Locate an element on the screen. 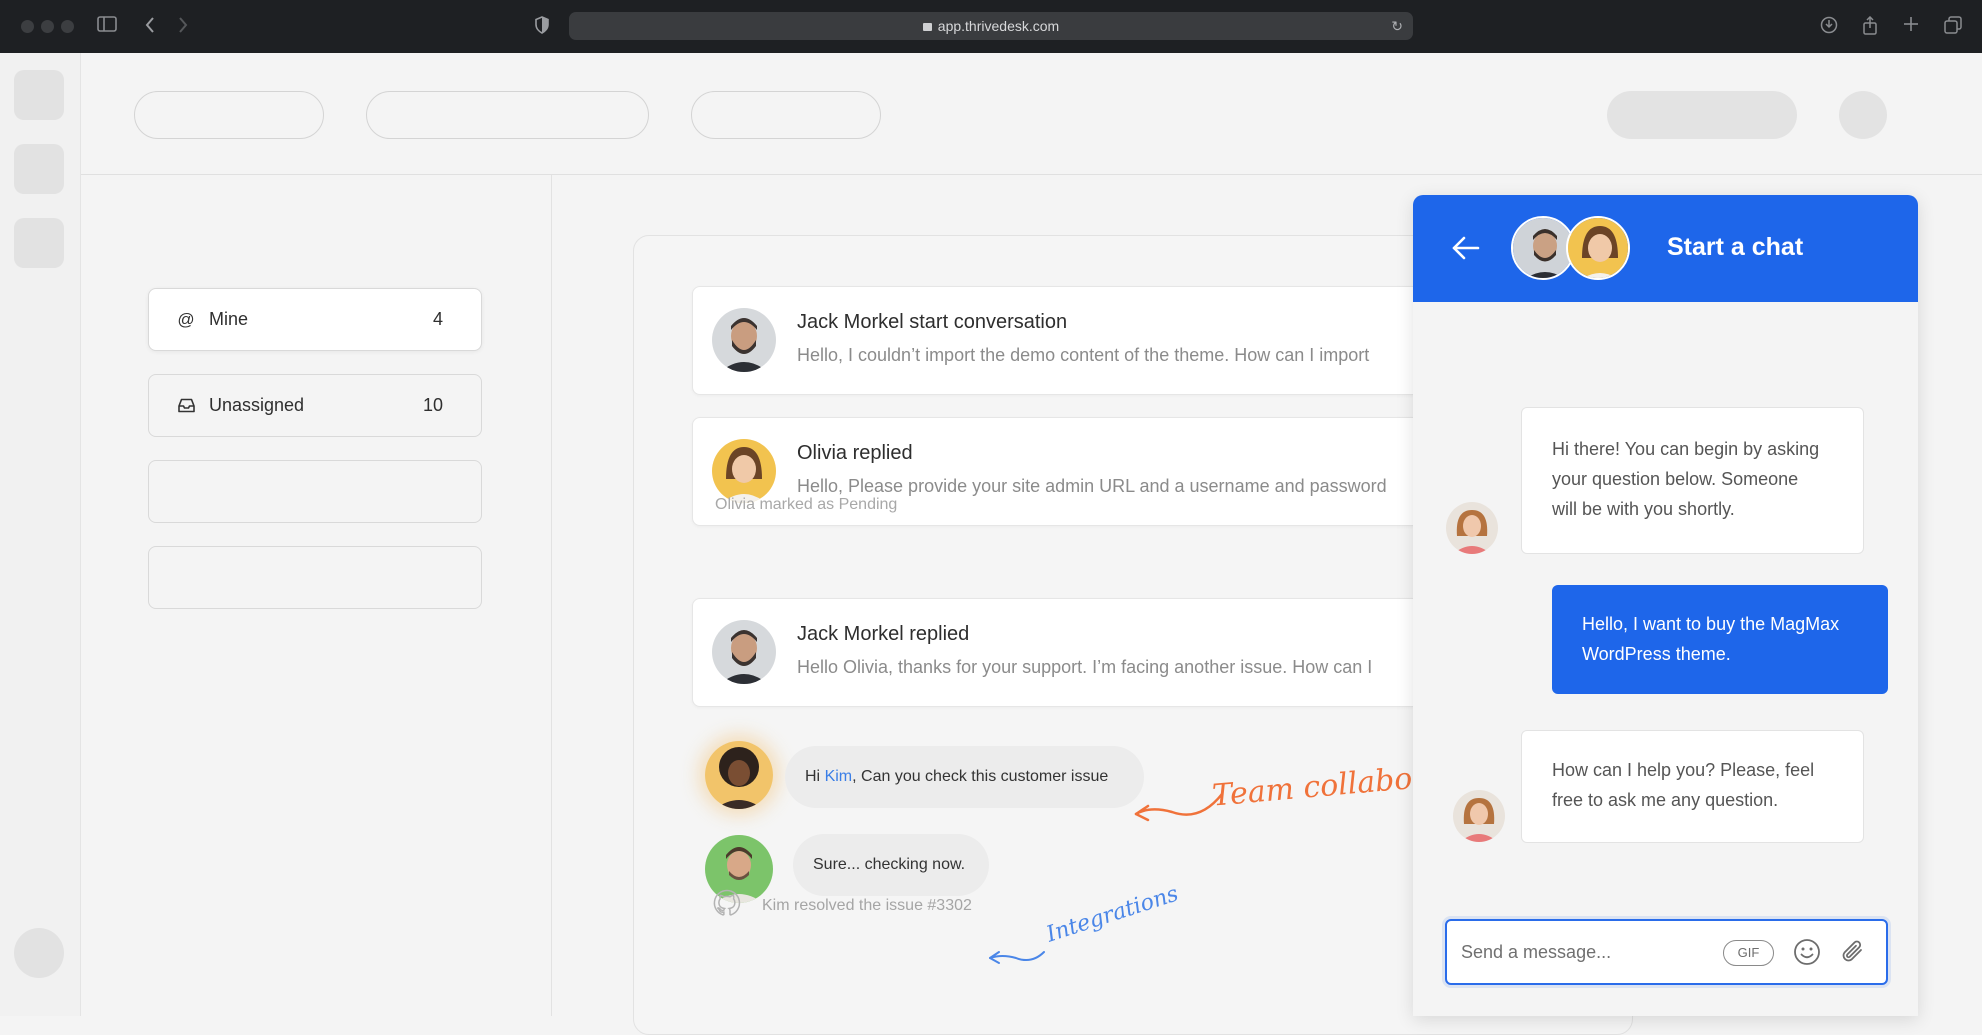 This screenshot has height=1035, width=1982. pending-status-note: Olivia marked as Pending is located at coordinates (806, 504).